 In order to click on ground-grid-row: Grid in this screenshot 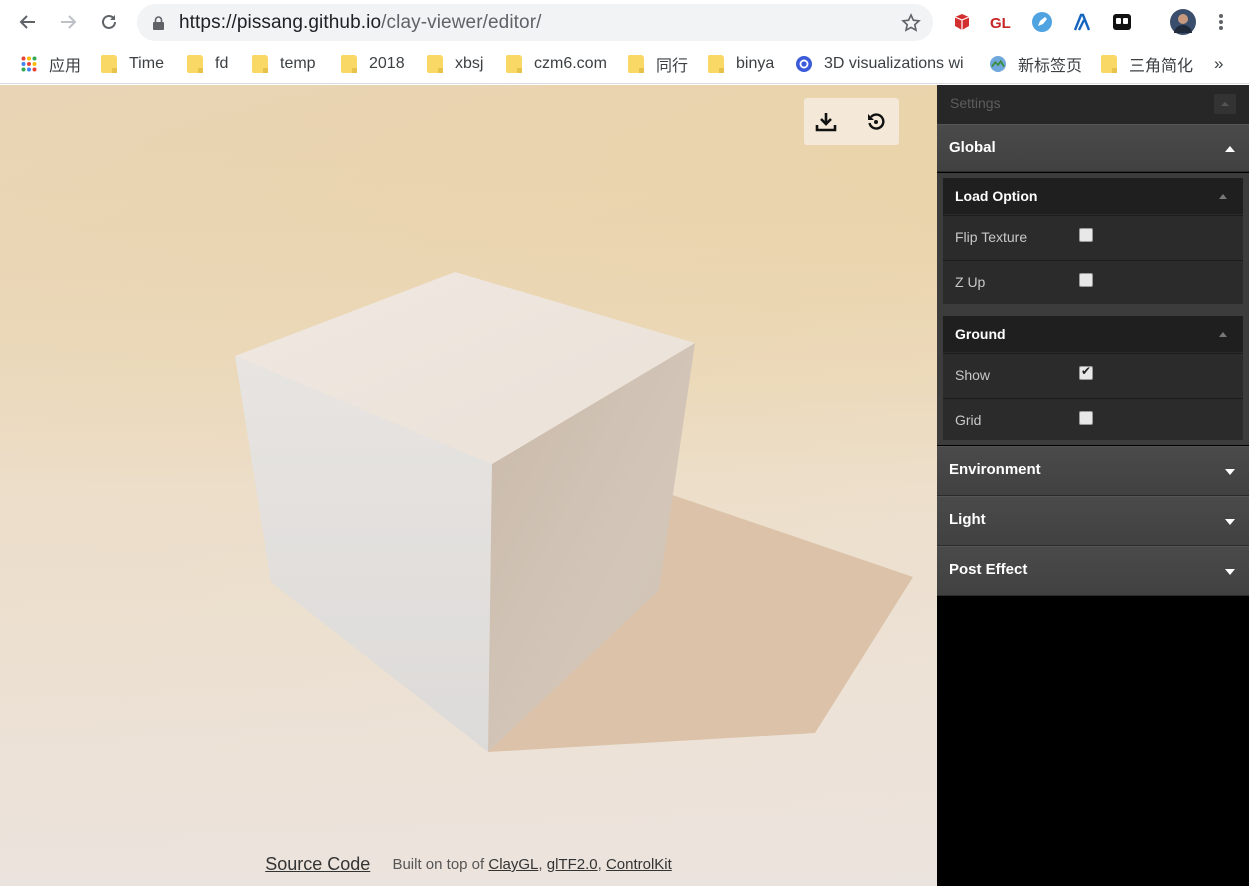, I will do `click(1093, 420)`.